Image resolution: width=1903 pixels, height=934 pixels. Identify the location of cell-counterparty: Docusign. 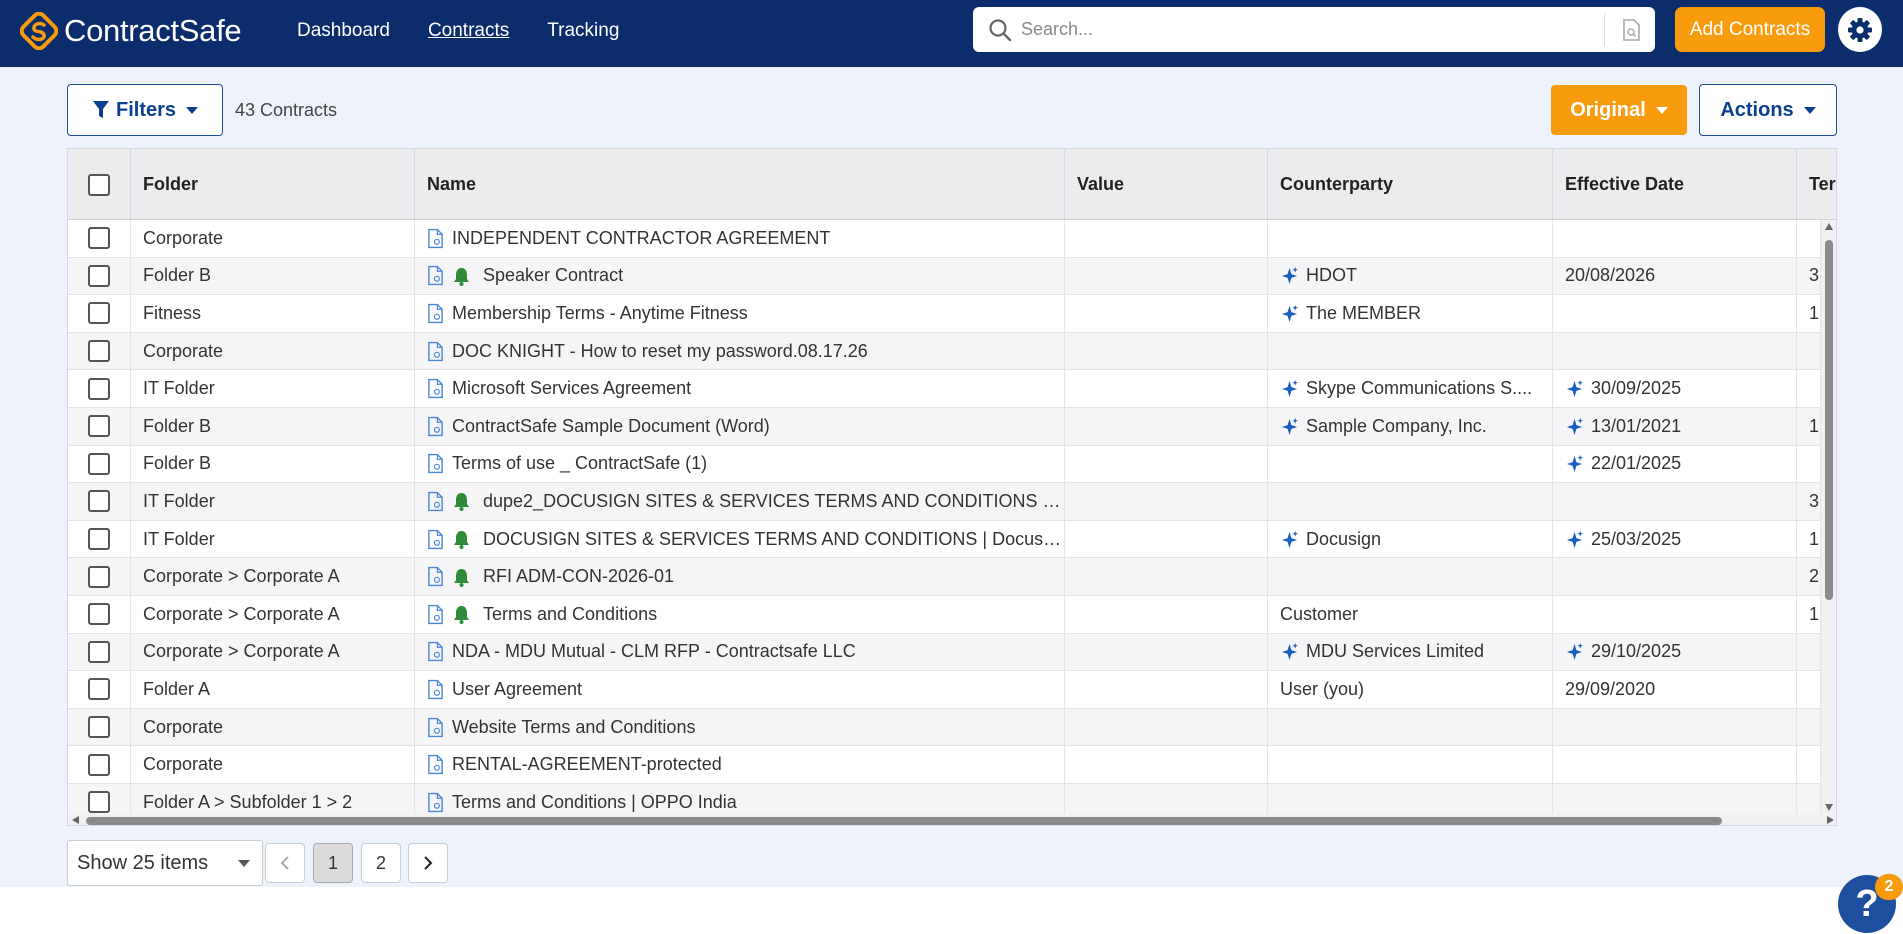
(1410, 539).